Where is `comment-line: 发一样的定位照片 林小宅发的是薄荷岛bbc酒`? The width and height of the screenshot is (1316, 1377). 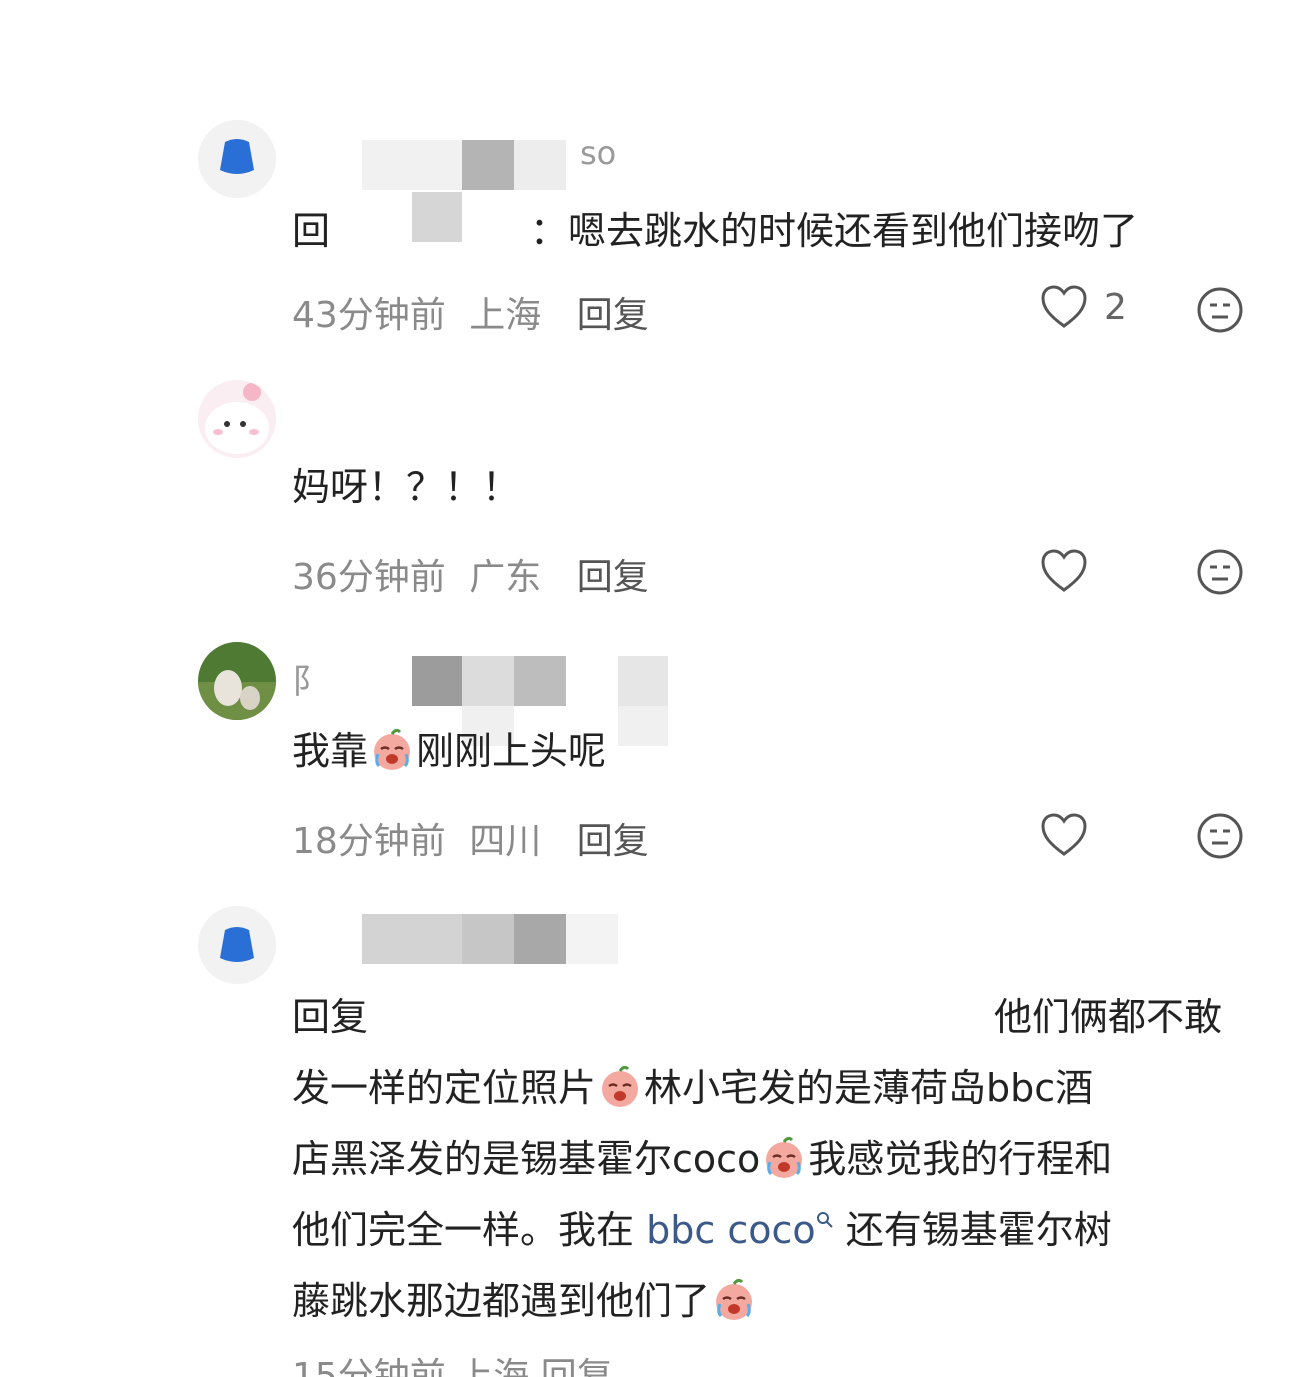
comment-line: 发一样的定位照片 林小宅发的是薄荷岛bbc酒 is located at coordinates (772, 1088).